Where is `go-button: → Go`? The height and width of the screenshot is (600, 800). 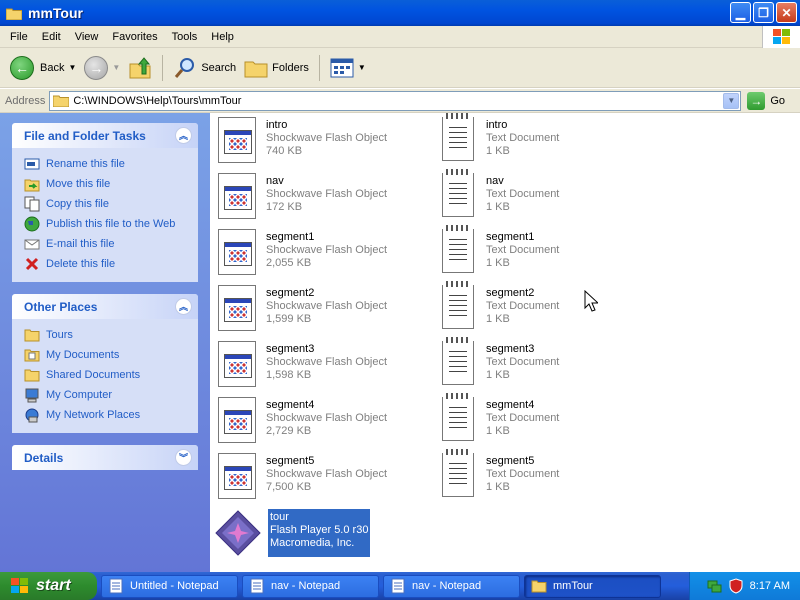
go-button: → Go is located at coordinates (766, 100).